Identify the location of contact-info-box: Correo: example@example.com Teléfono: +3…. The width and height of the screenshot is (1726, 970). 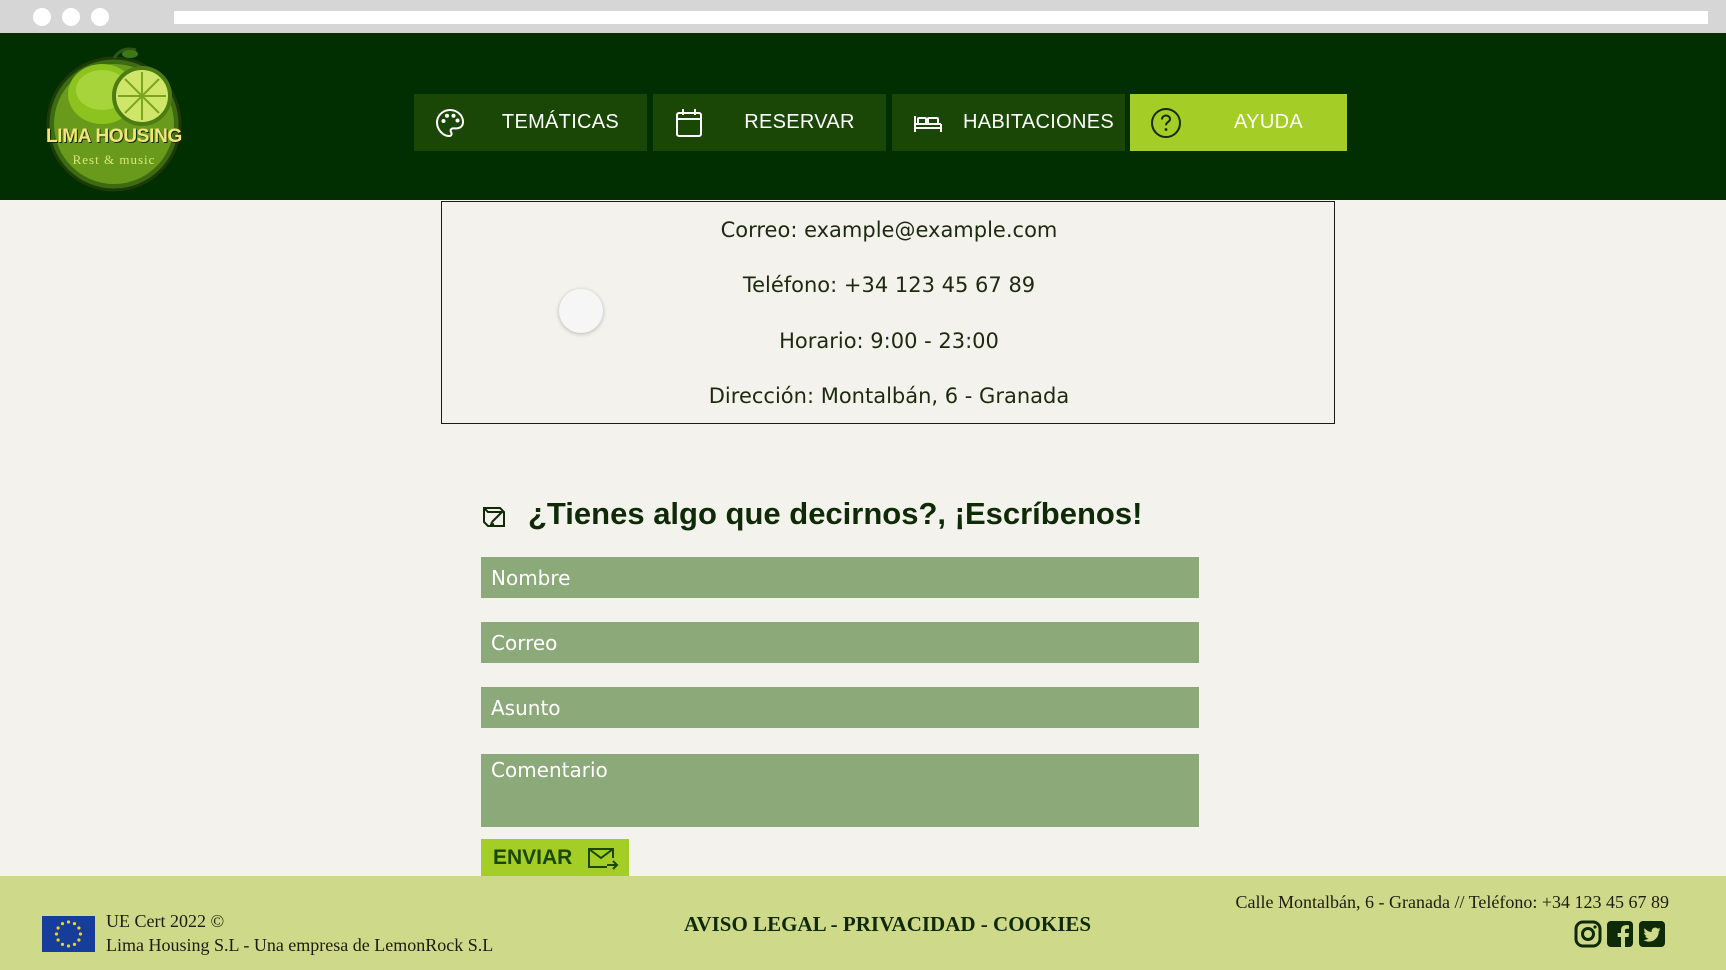
(888, 312).